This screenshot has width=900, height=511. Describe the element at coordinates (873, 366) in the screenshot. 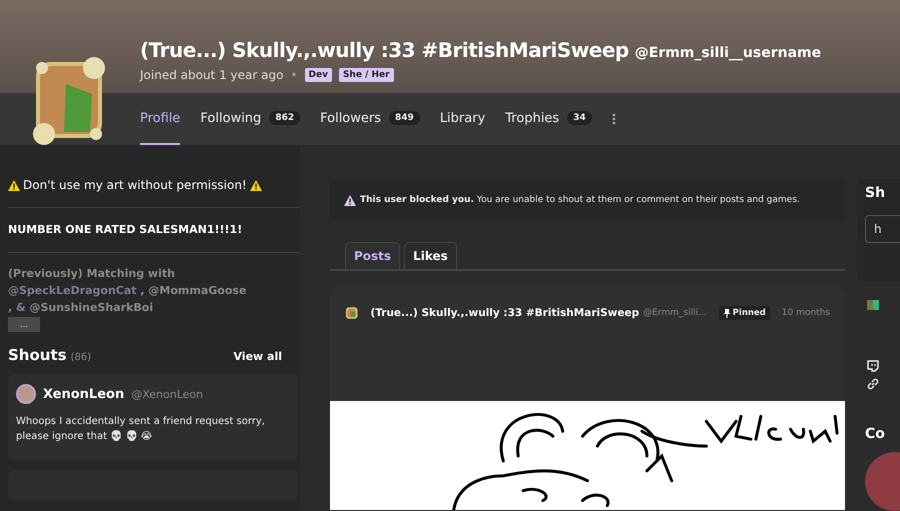

I see `chat-icon` at that location.